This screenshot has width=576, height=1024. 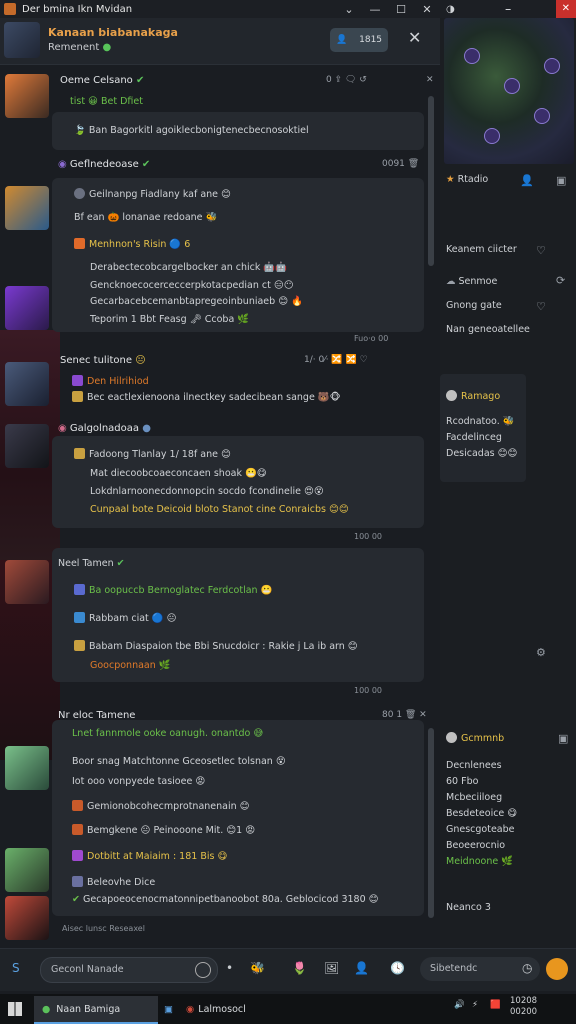 I want to click on chevron-down-icon: ⌄, so click(x=349, y=9).